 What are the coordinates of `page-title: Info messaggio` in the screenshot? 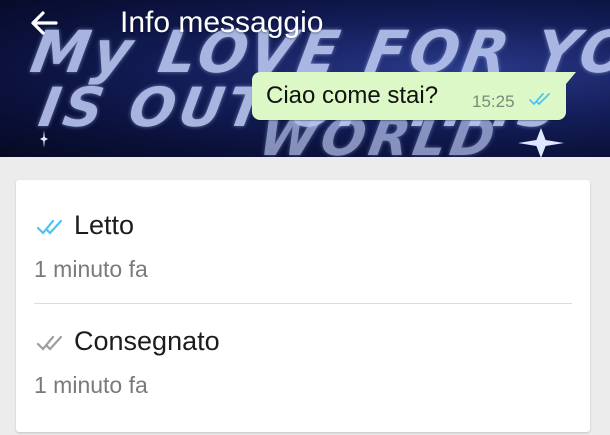 It's located at (222, 22).